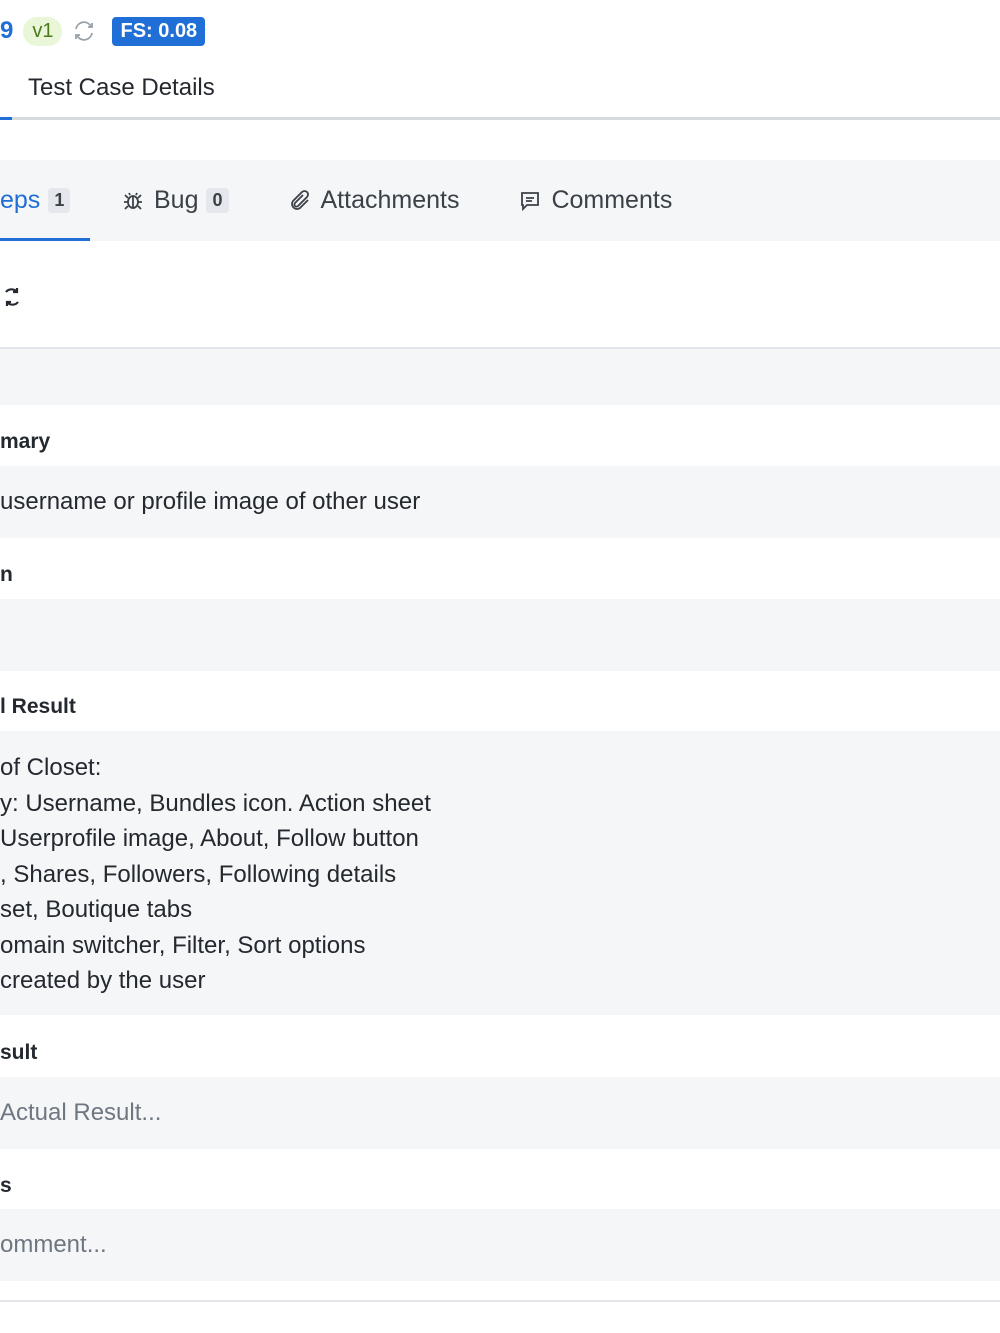  Describe the element at coordinates (500, 1301) in the screenshot. I see `bottom-divider` at that location.